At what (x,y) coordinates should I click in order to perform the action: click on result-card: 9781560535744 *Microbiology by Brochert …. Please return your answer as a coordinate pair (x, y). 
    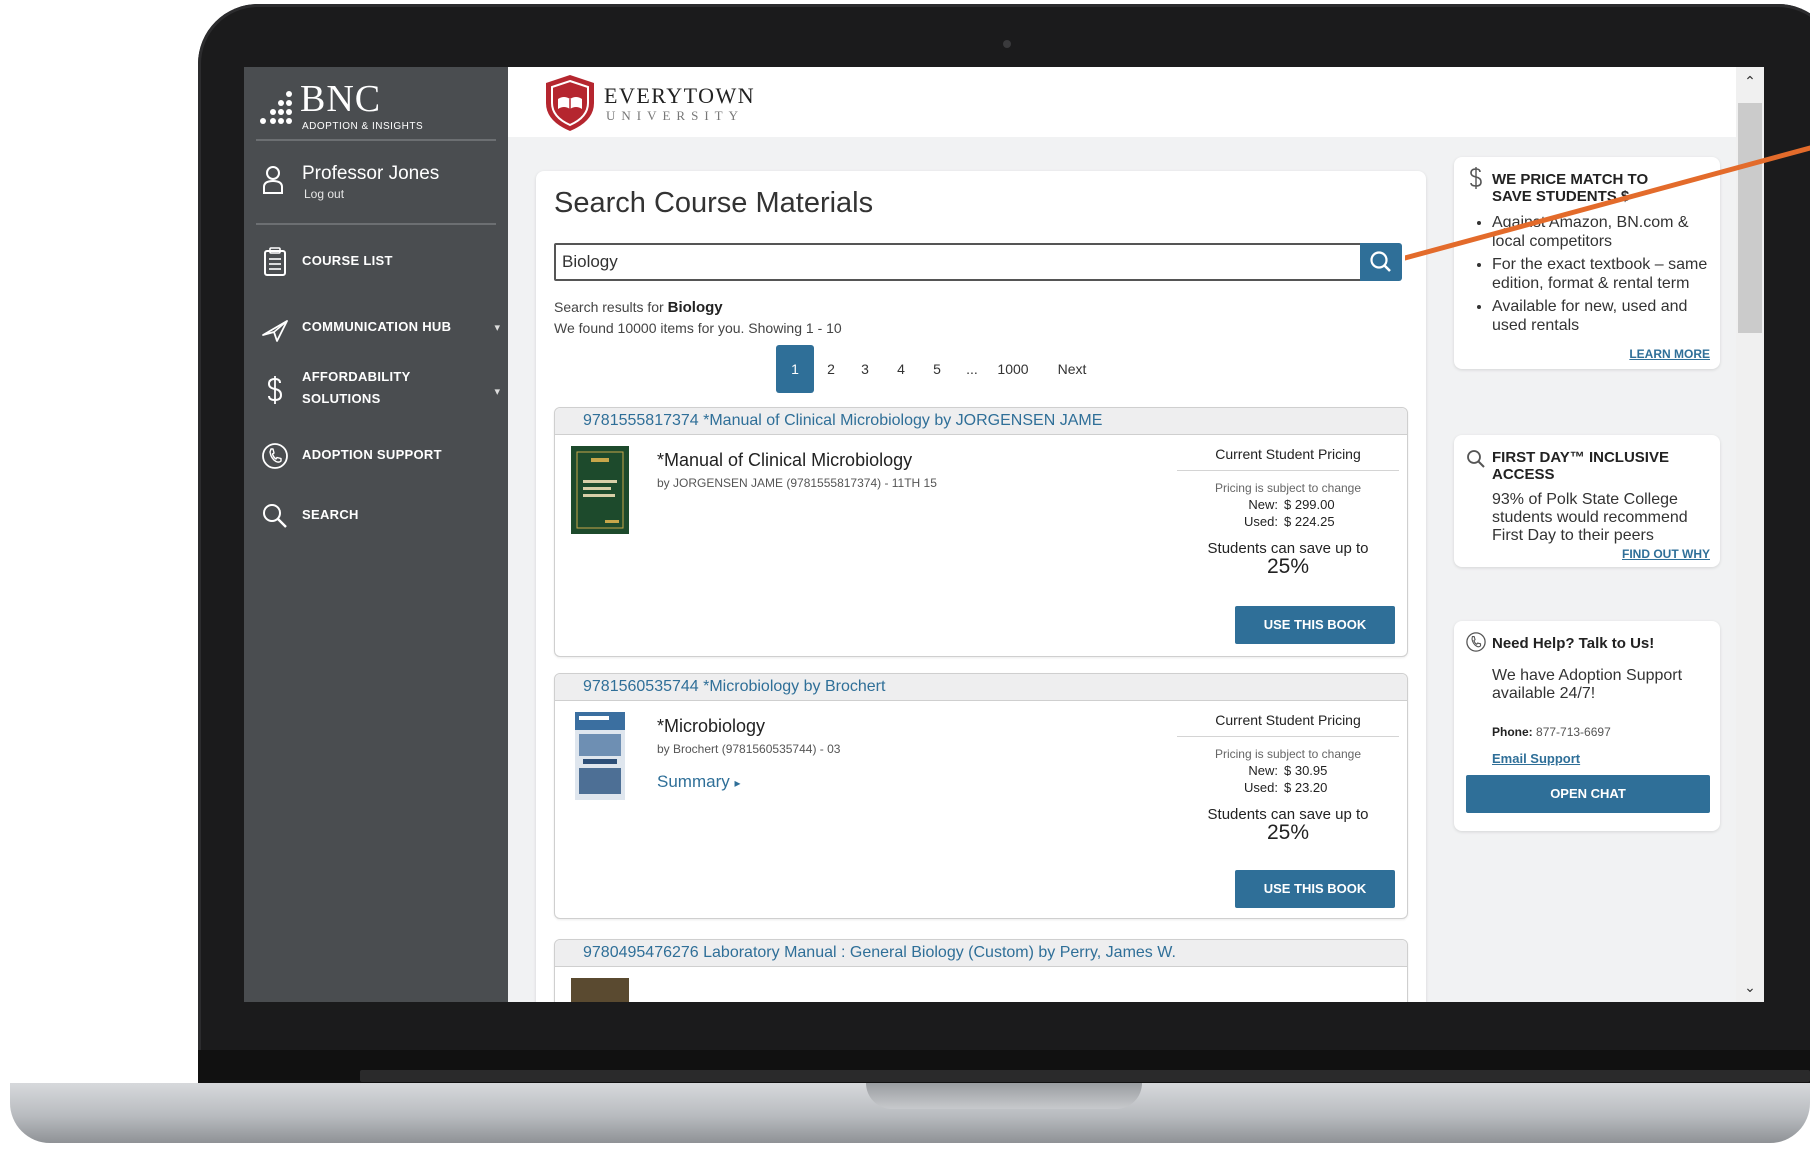
    Looking at the image, I should click on (981, 796).